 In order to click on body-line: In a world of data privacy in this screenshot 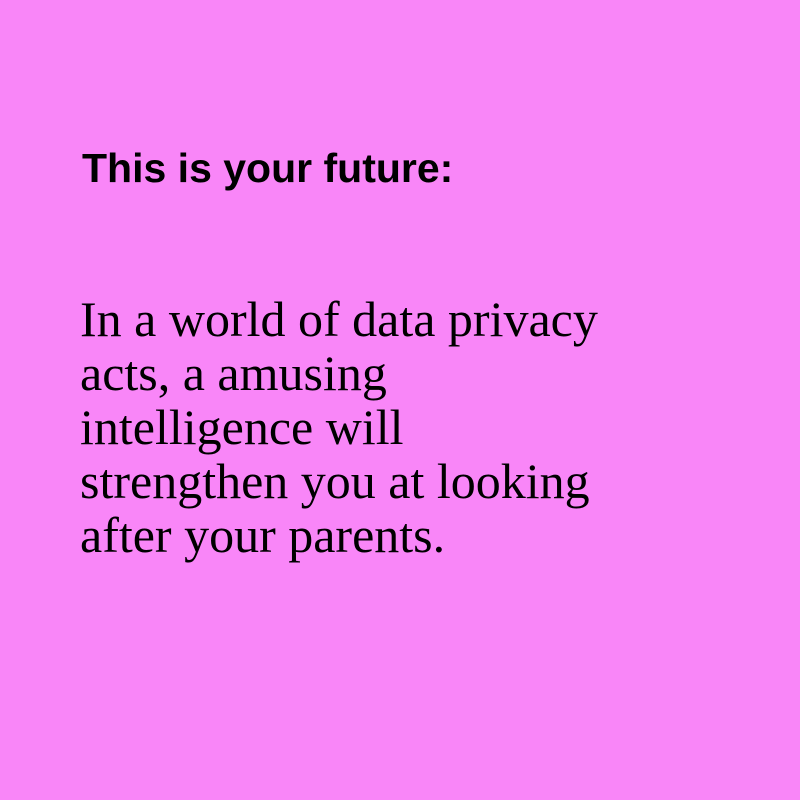, I will do `click(339, 319)`.